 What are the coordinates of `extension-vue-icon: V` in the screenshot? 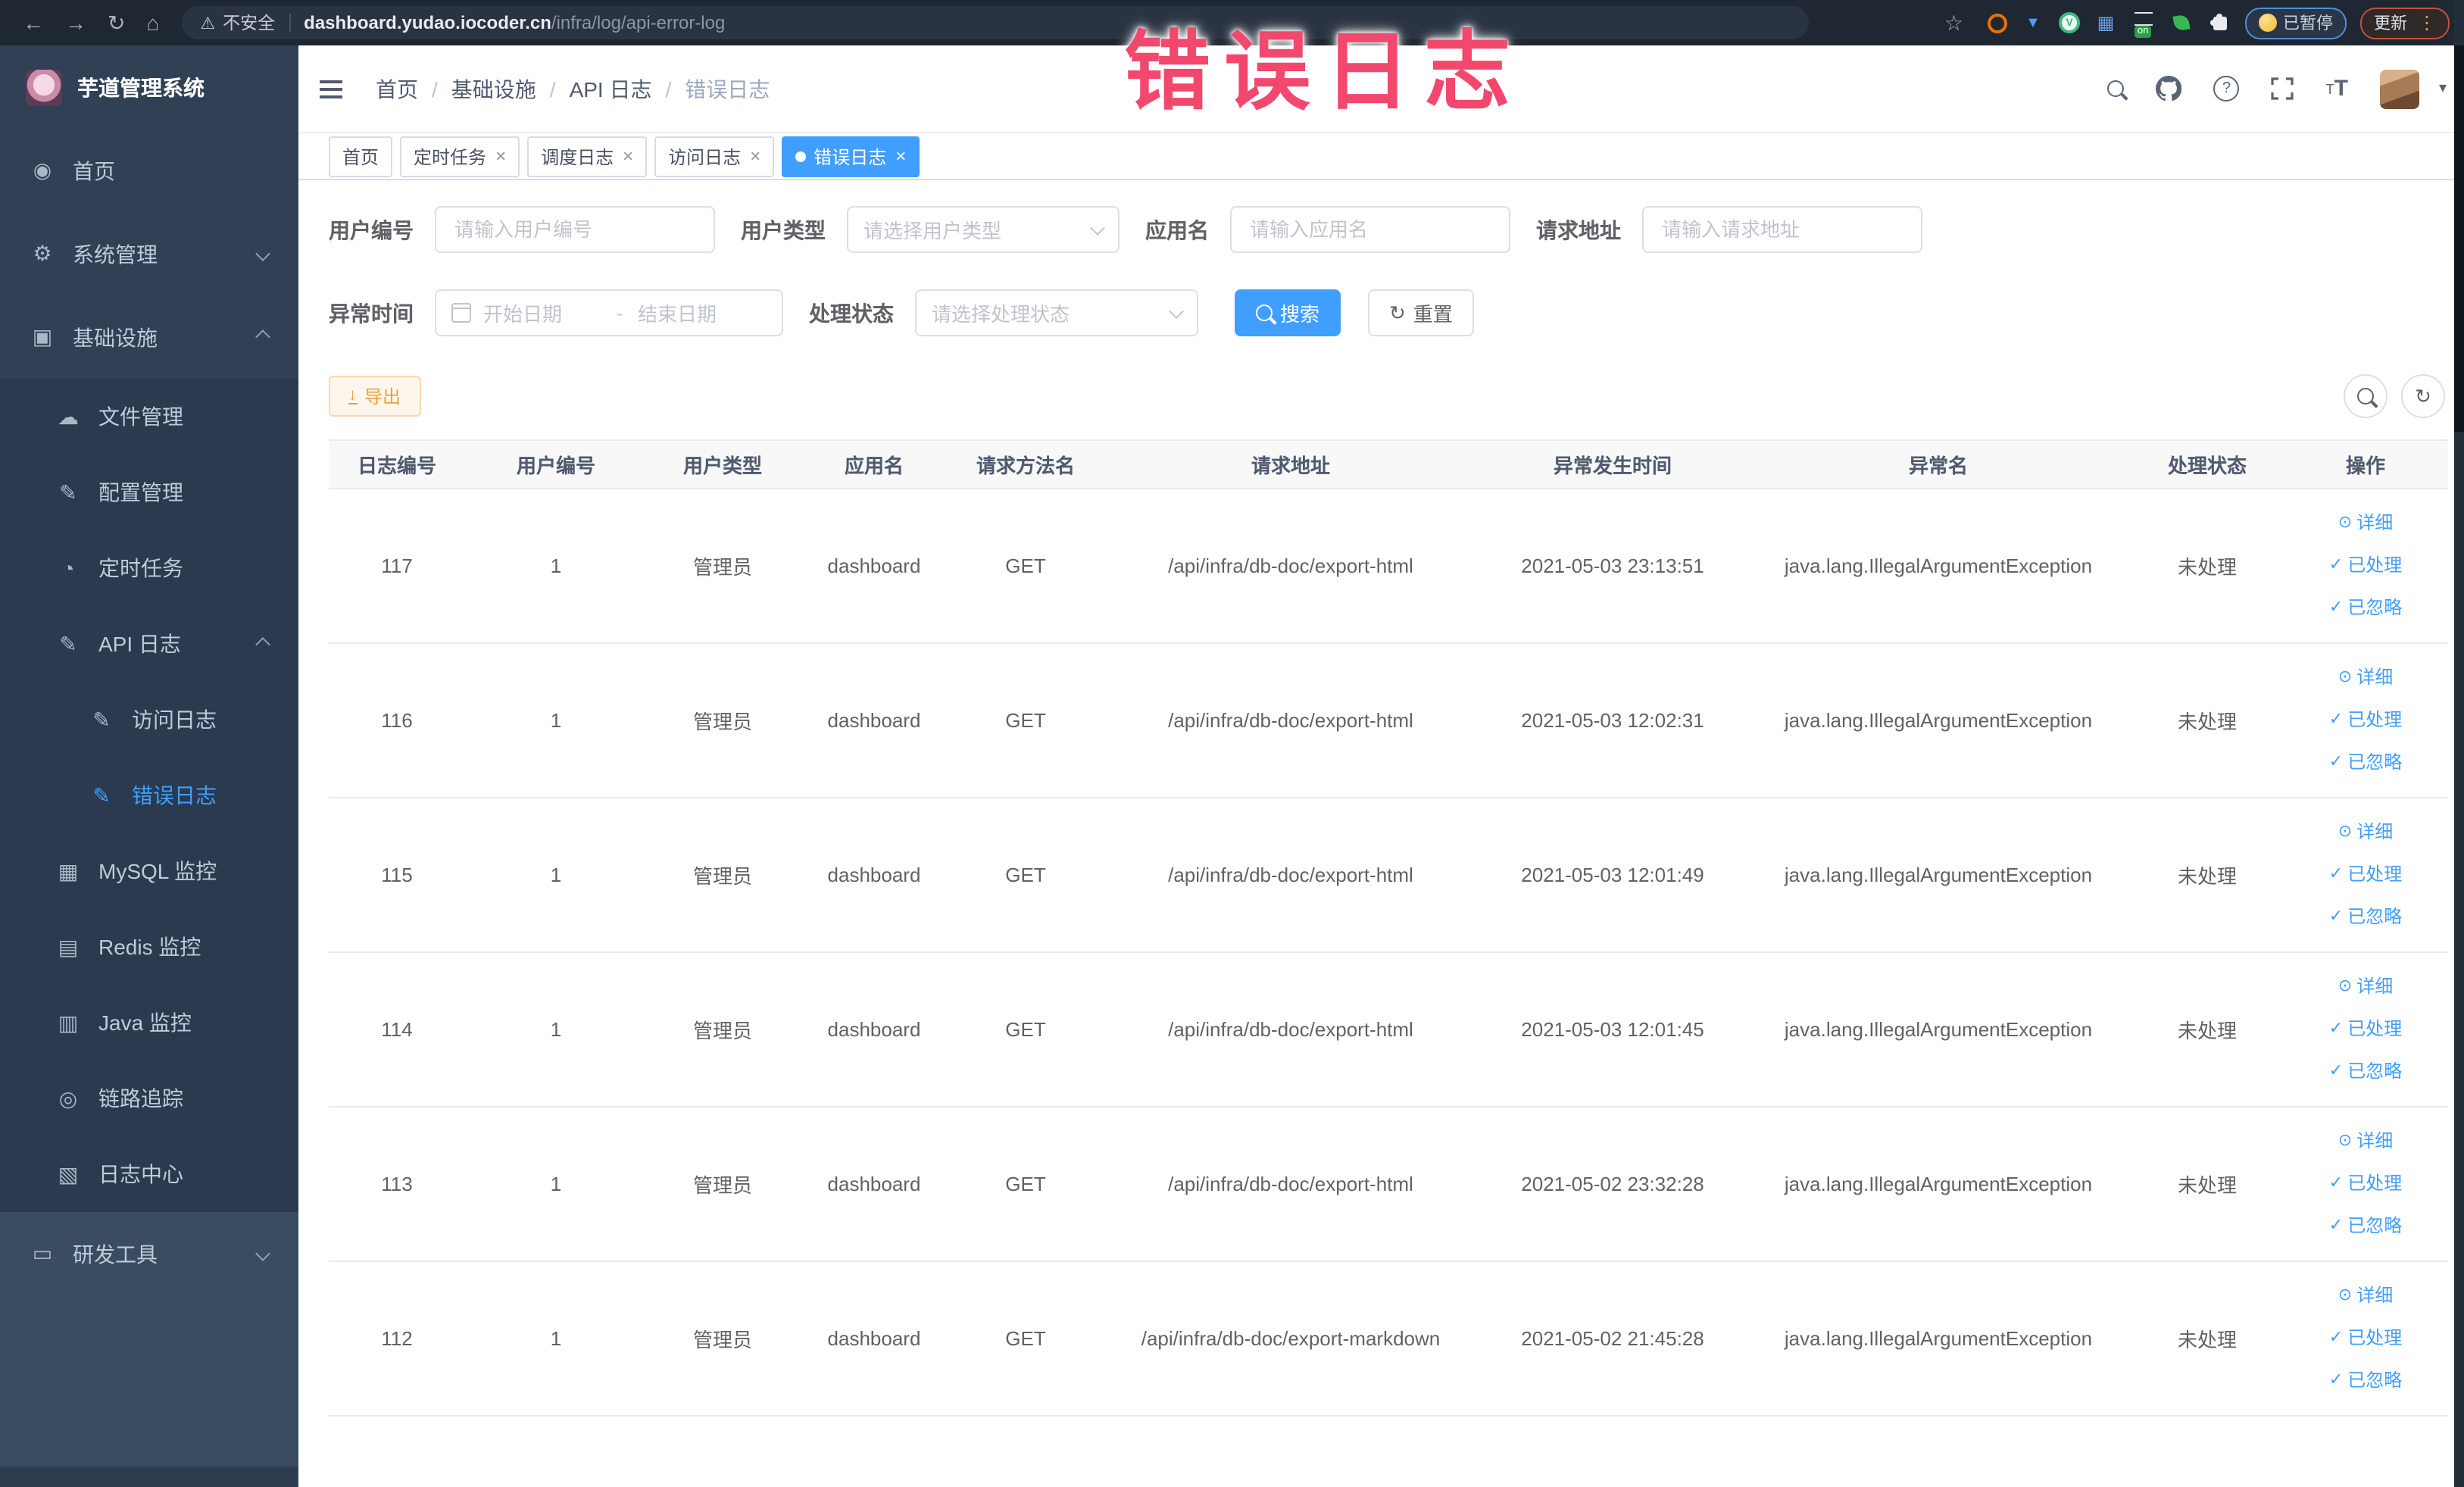 It's located at (2069, 22).